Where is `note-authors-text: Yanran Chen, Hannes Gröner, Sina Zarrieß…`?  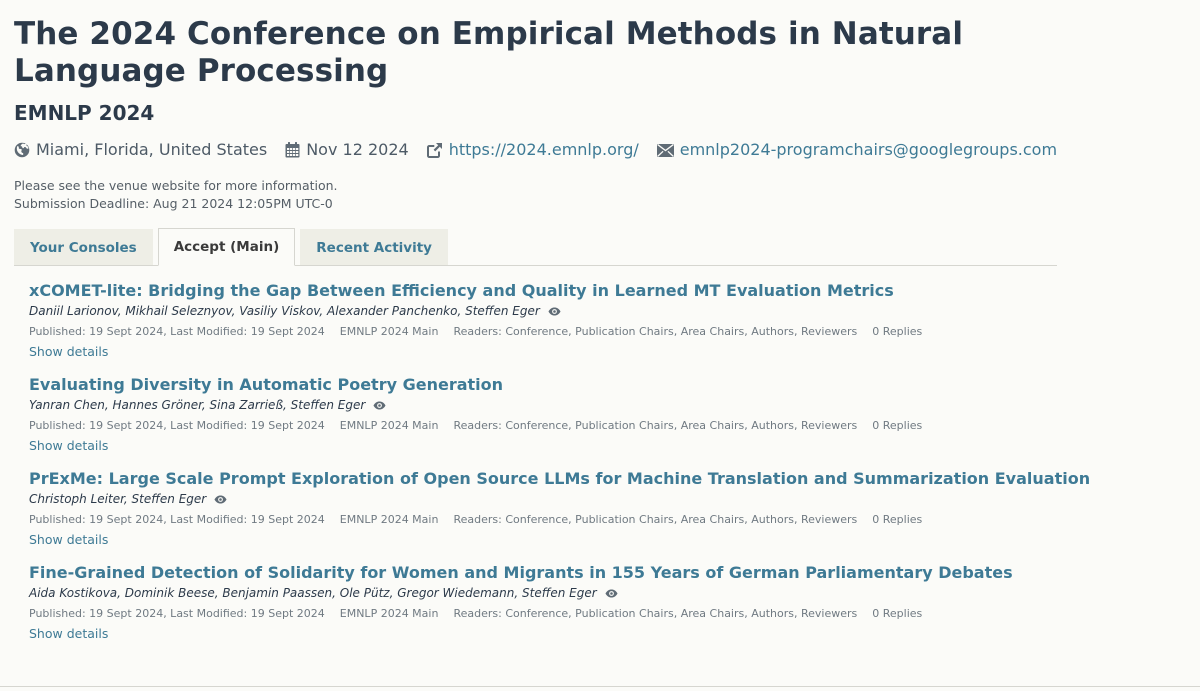 note-authors-text: Yanran Chen, Hannes Gröner, Sina Zarrieß… is located at coordinates (197, 405).